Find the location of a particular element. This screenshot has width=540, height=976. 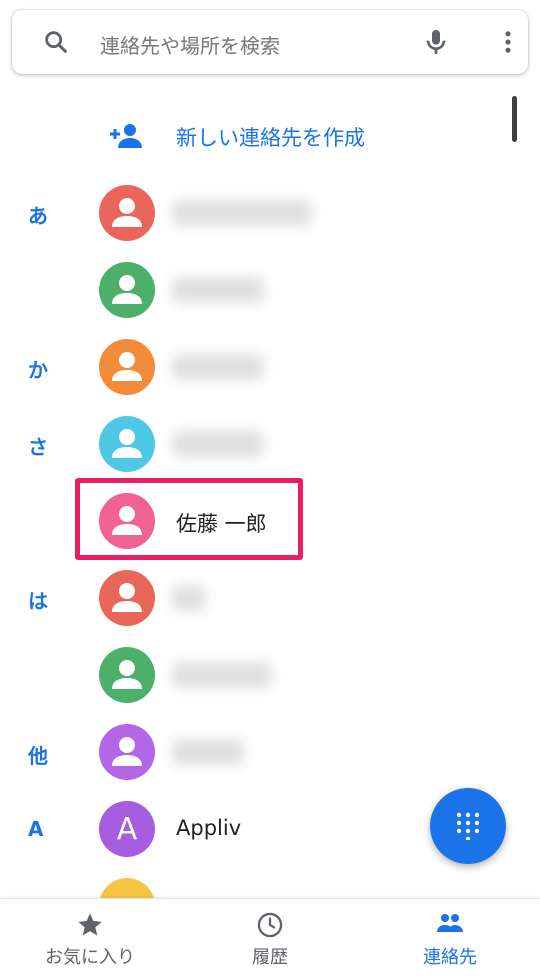

dialpad-icon is located at coordinates (468, 826).